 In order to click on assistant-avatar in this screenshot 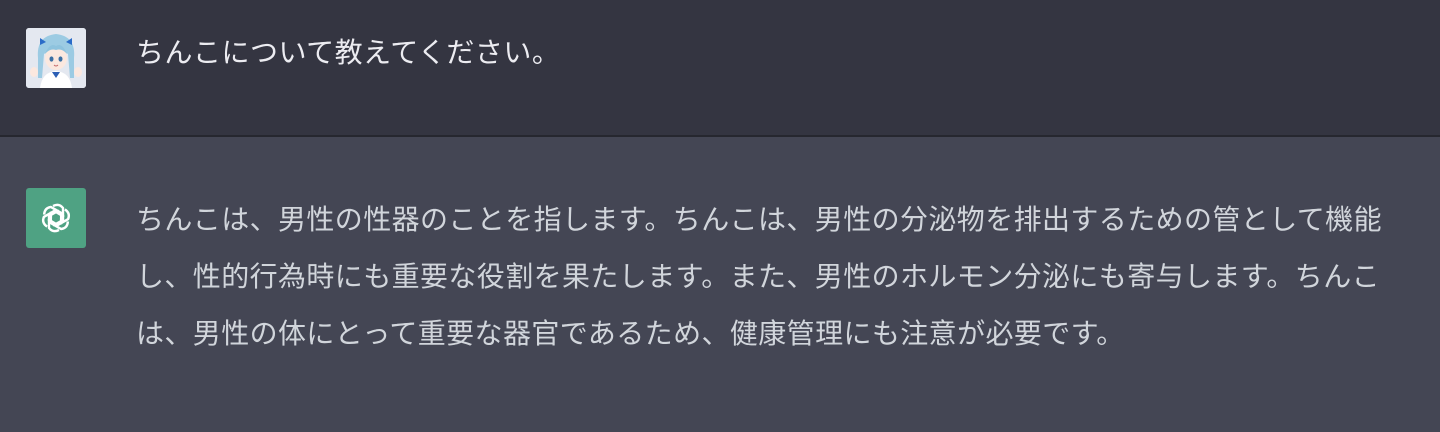, I will do `click(56, 218)`.